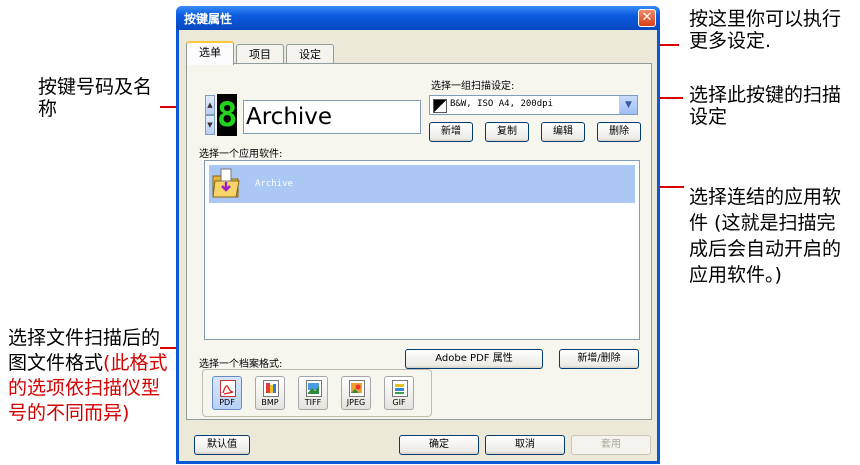 The width and height of the screenshot is (860, 465). I want to click on gif-icon, so click(400, 388).